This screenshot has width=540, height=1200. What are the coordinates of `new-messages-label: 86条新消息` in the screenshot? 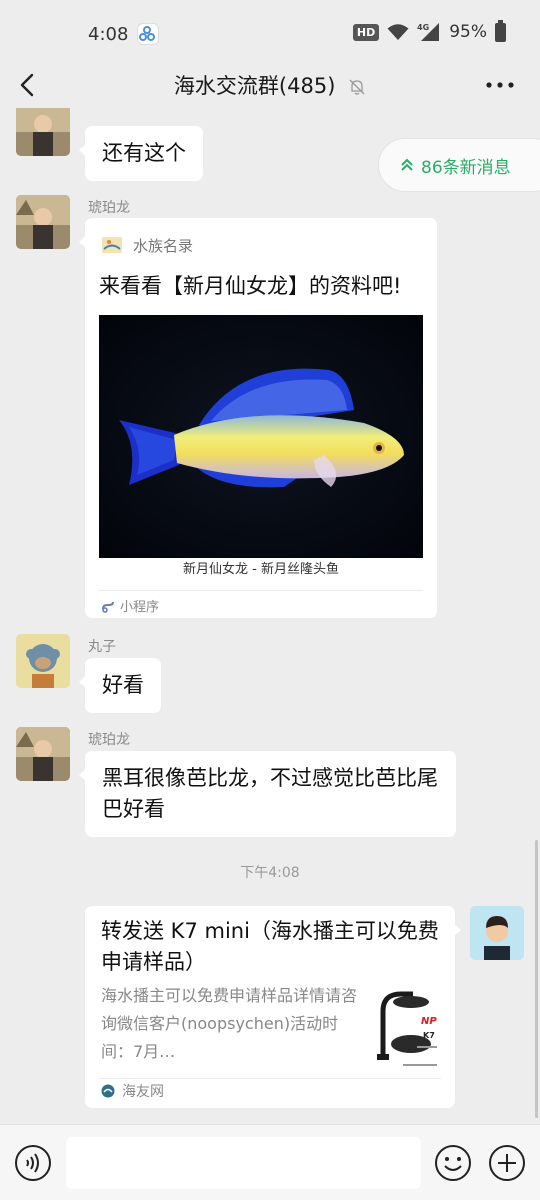 It's located at (466, 167).